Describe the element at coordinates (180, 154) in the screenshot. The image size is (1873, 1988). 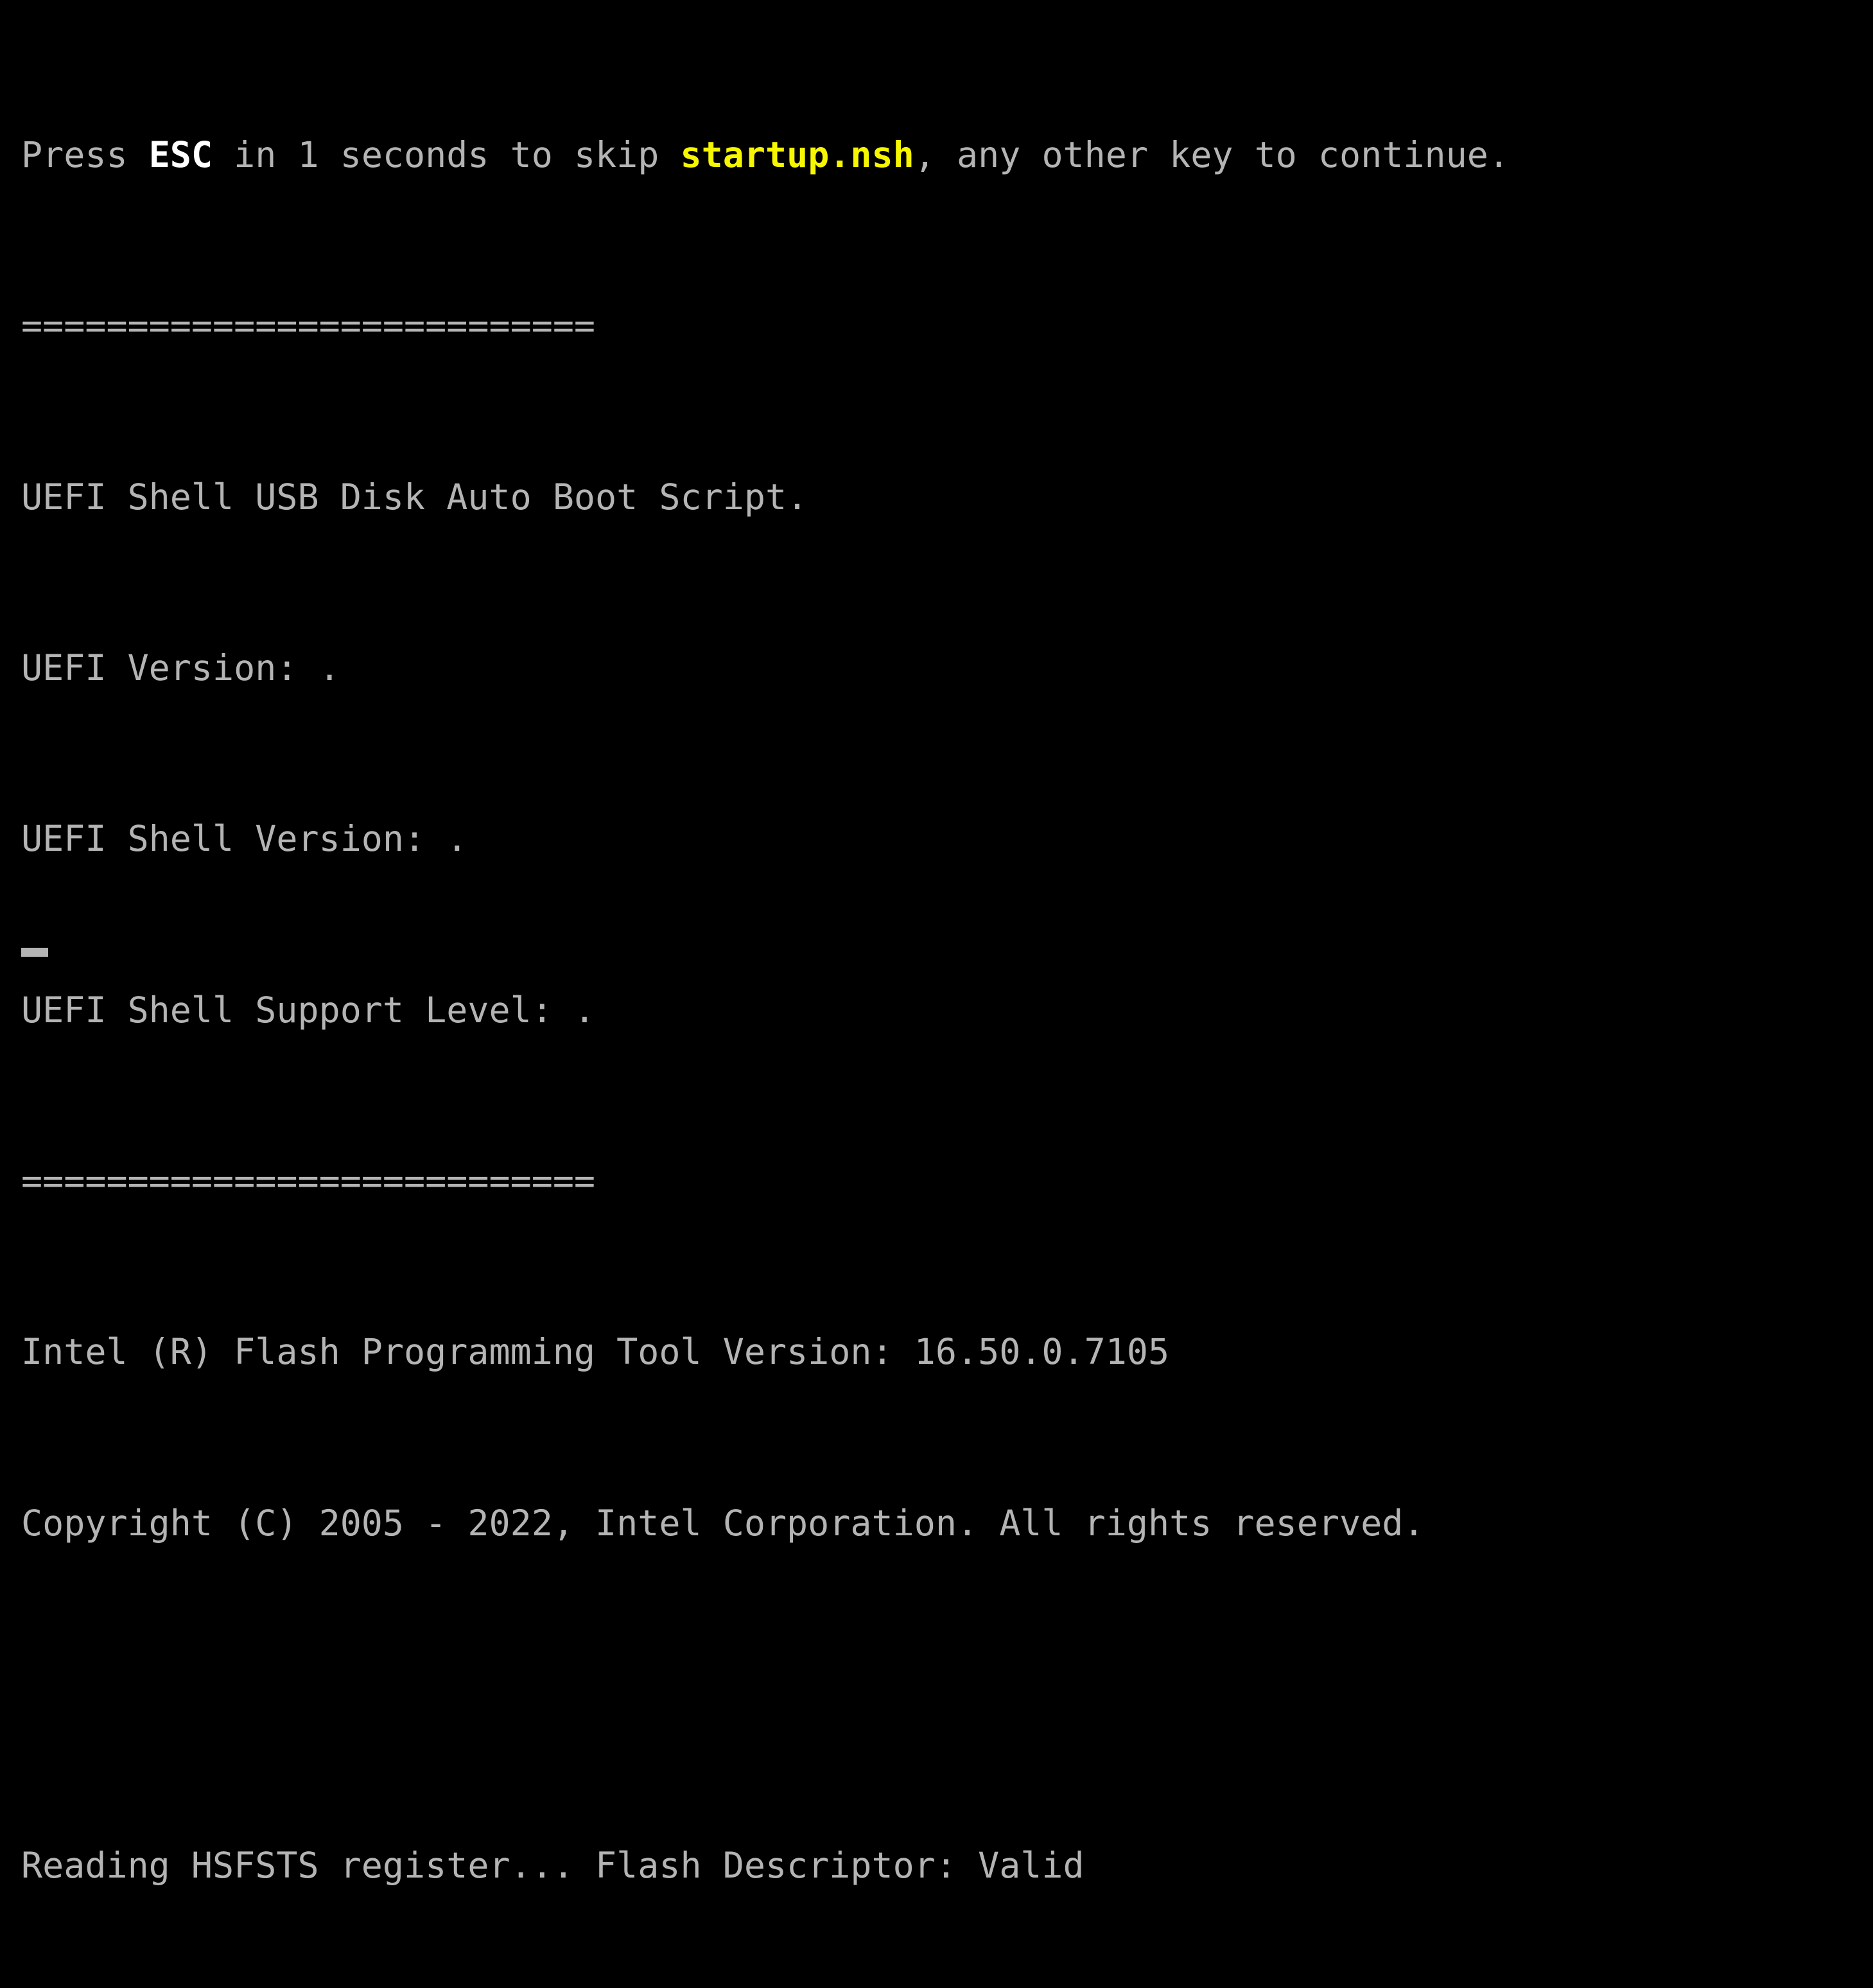
I see `esc-key-label: ESC` at that location.